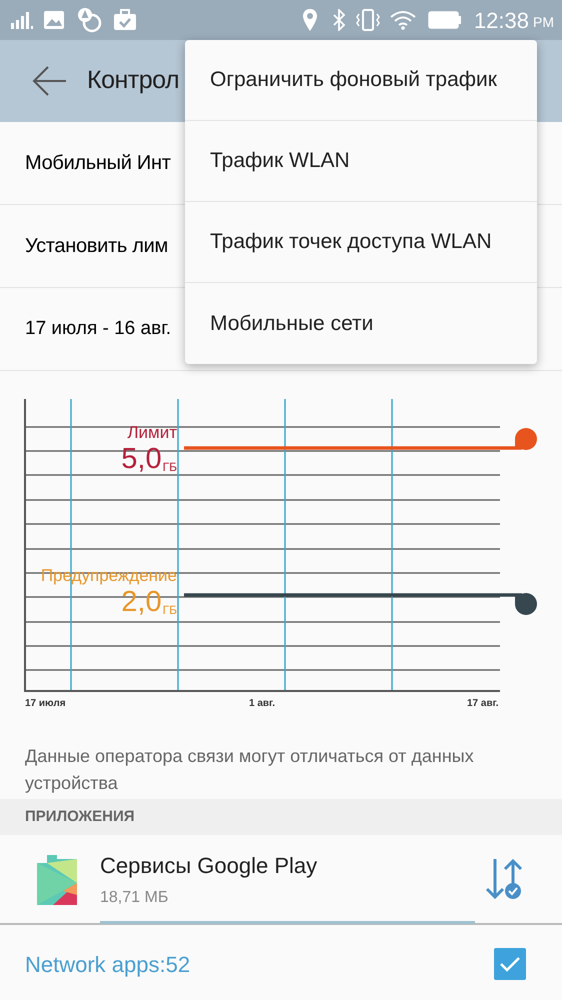 This screenshot has width=562, height=1000. Describe the element at coordinates (501, 20) in the screenshot. I see `clock-time: 12:38` at that location.